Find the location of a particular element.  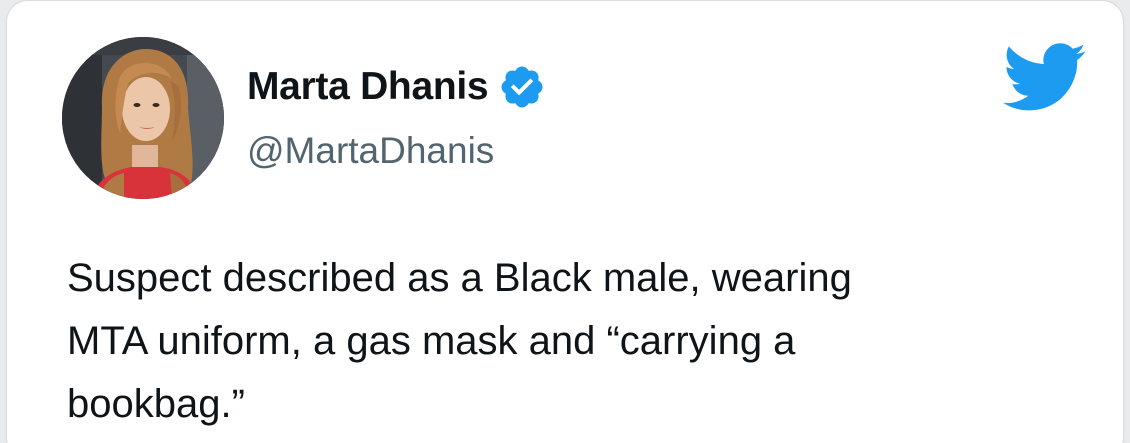

tweet-text-line: bookbag.” is located at coordinates (156, 404).